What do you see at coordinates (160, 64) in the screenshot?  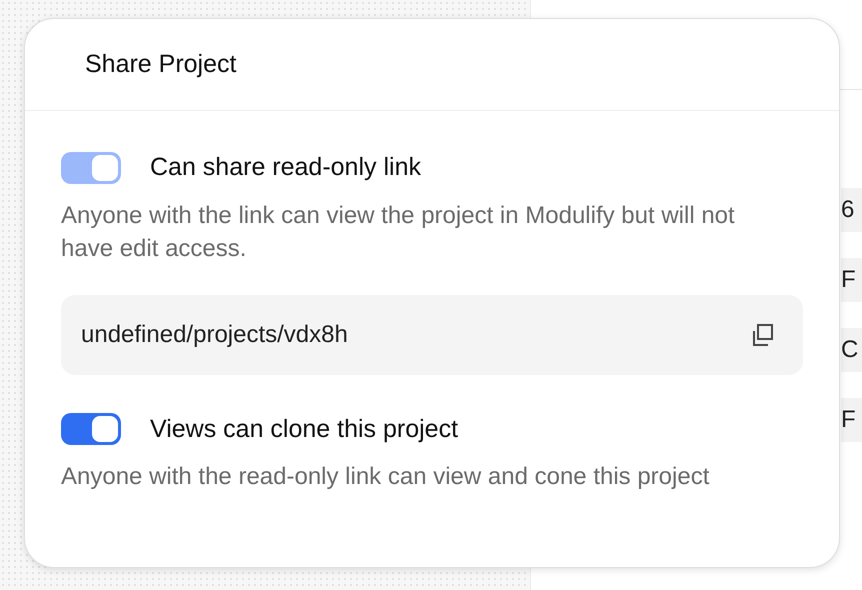 I see `dialog-title: Share Project` at bounding box center [160, 64].